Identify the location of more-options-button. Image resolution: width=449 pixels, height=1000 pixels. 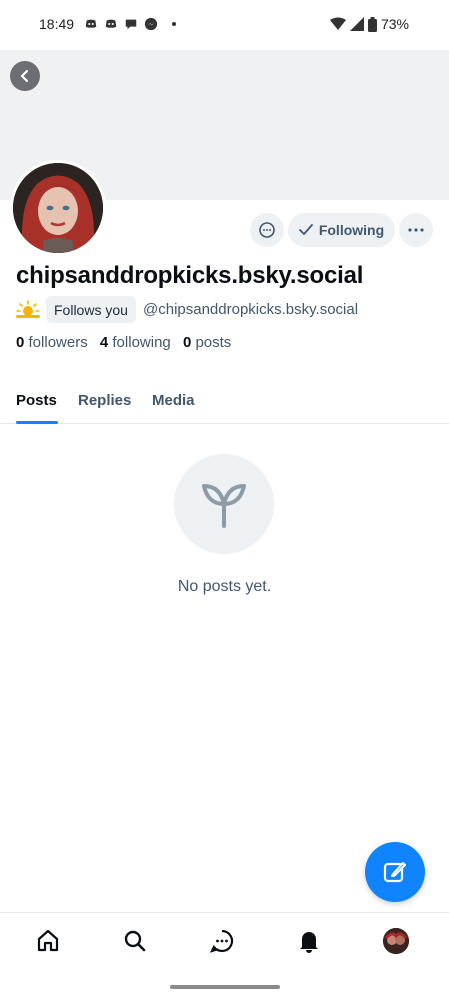
(416, 230).